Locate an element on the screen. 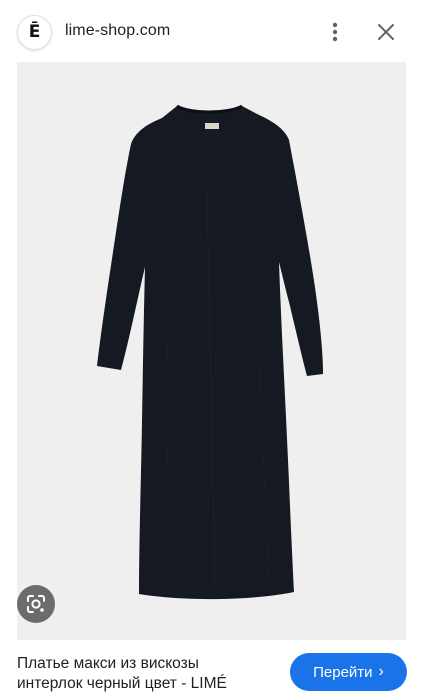 This screenshot has height=700, width=424. close-icon is located at coordinates (386, 32).